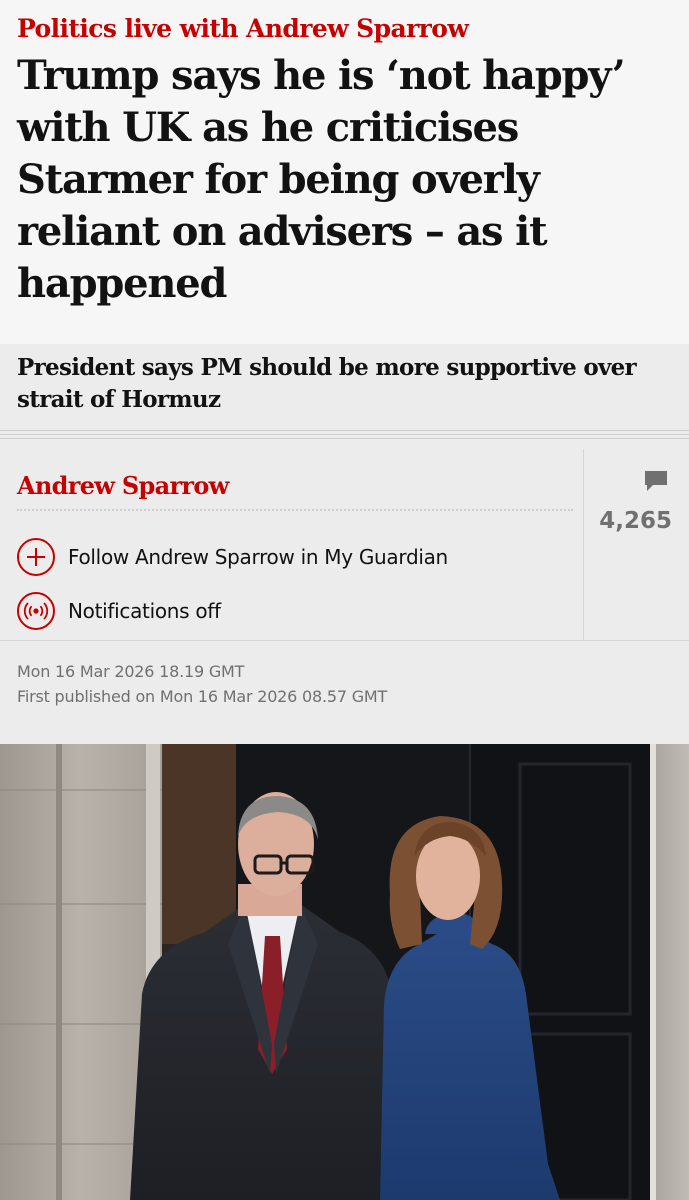 This screenshot has width=689, height=1200. I want to click on broadcast-icon, so click(36, 611).